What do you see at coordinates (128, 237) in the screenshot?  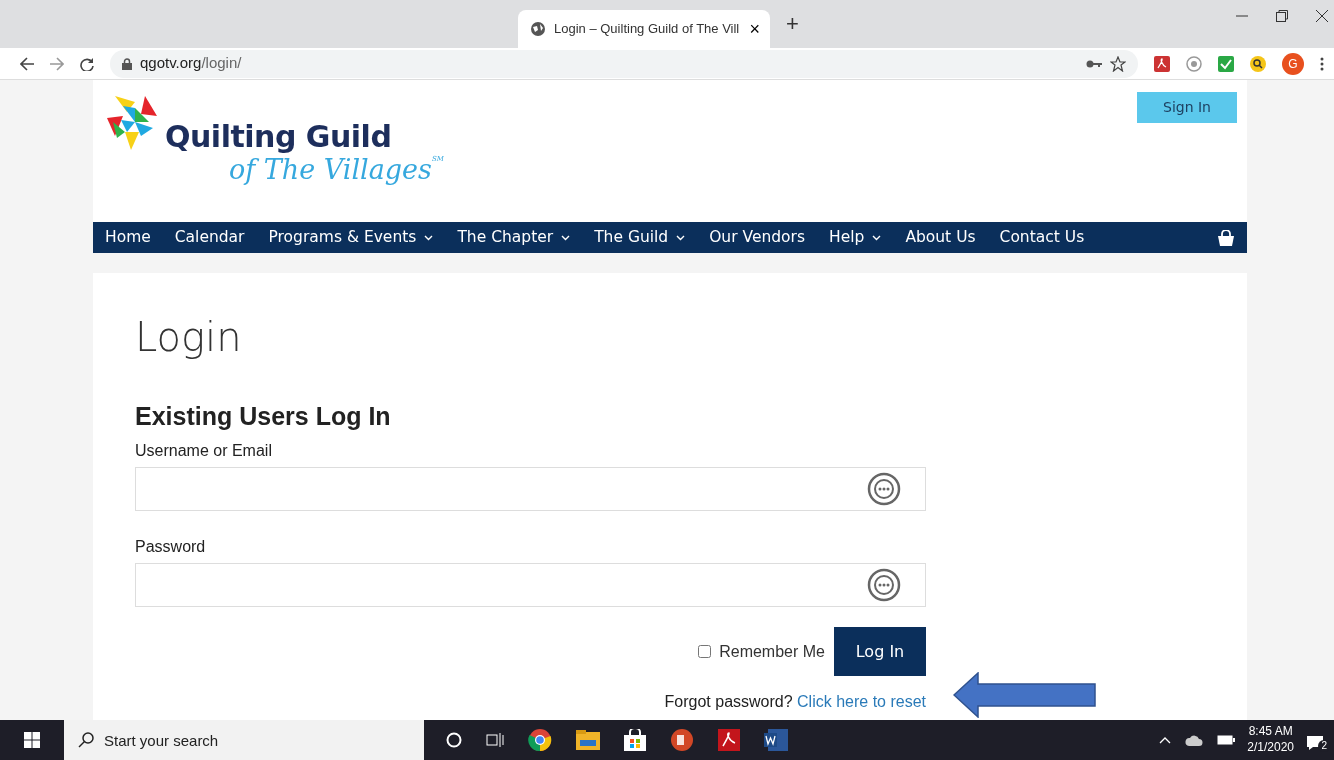 I see `nav-link: Home` at bounding box center [128, 237].